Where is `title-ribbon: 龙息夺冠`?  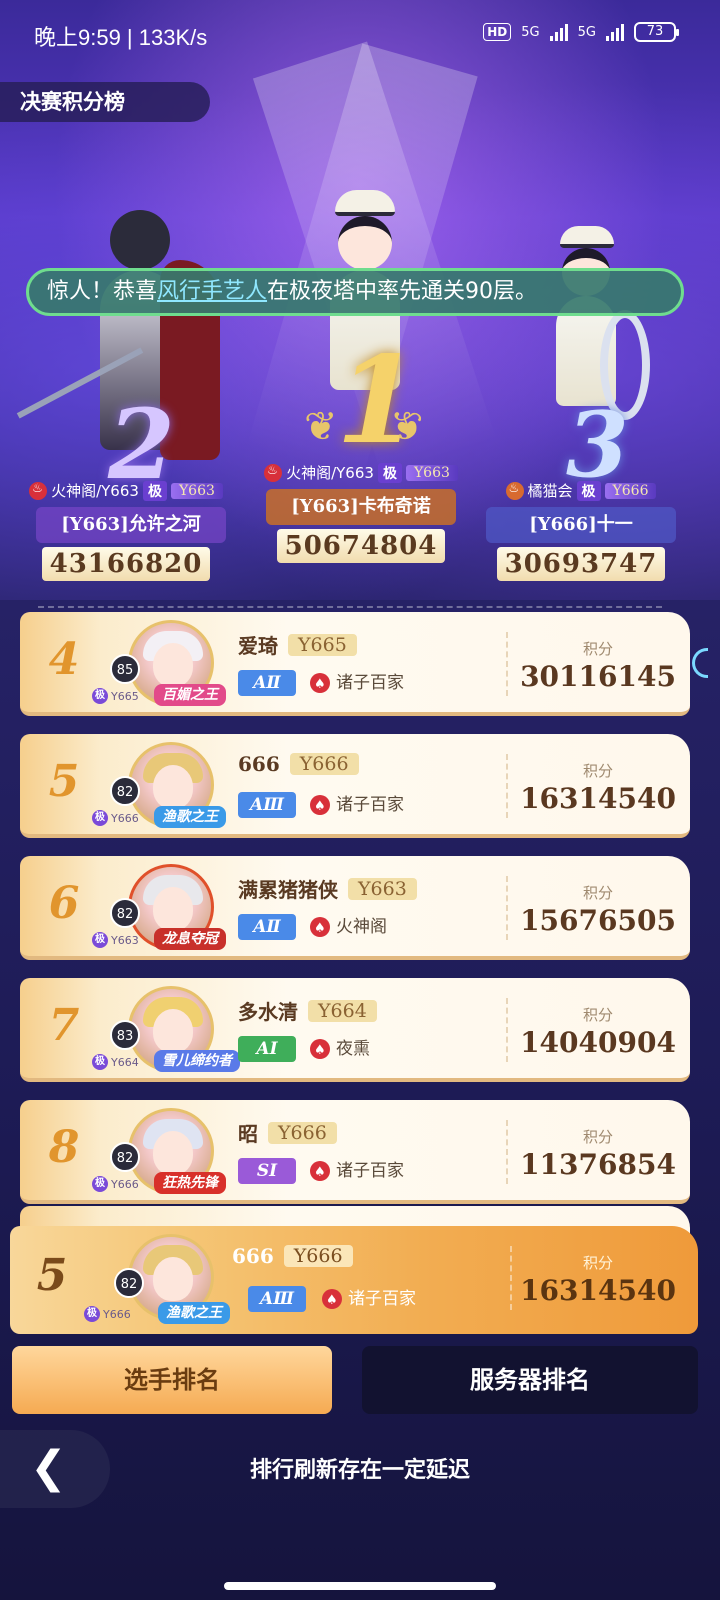 title-ribbon: 龙息夺冠 is located at coordinates (190, 939).